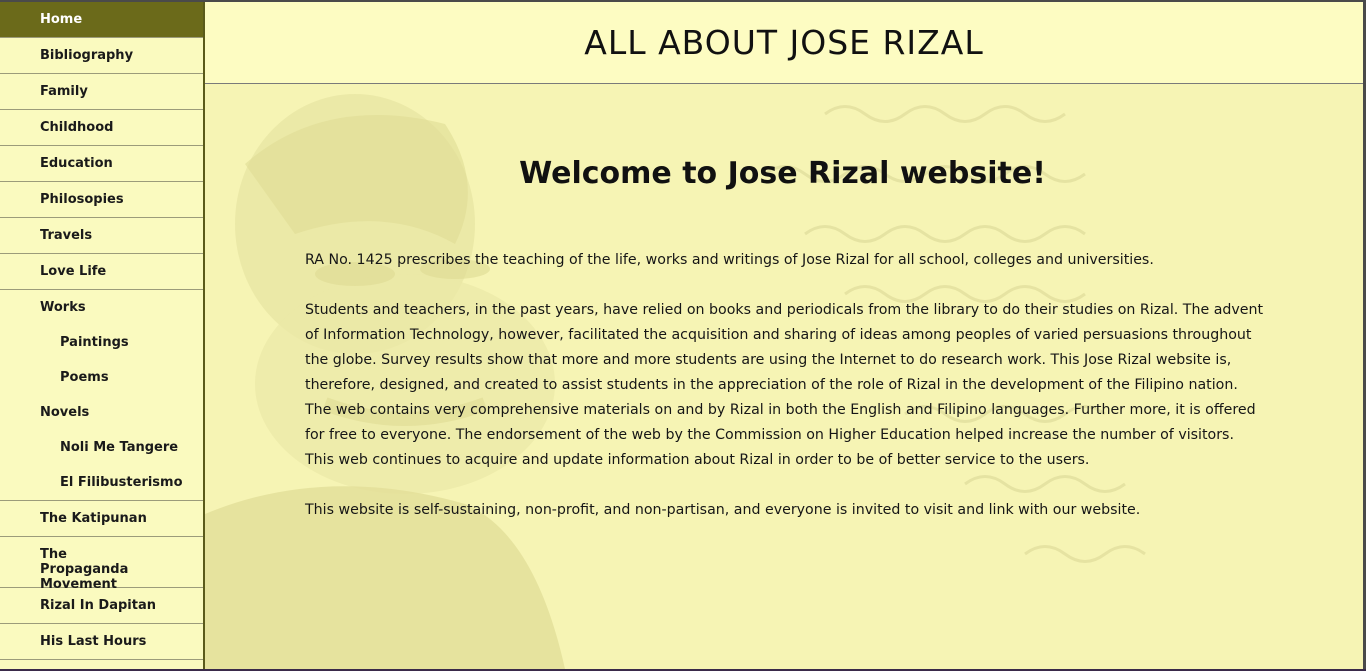 This screenshot has height=671, width=1366. I want to click on welcome-heading: Welcome to Jose Rizal website!, so click(782, 173).